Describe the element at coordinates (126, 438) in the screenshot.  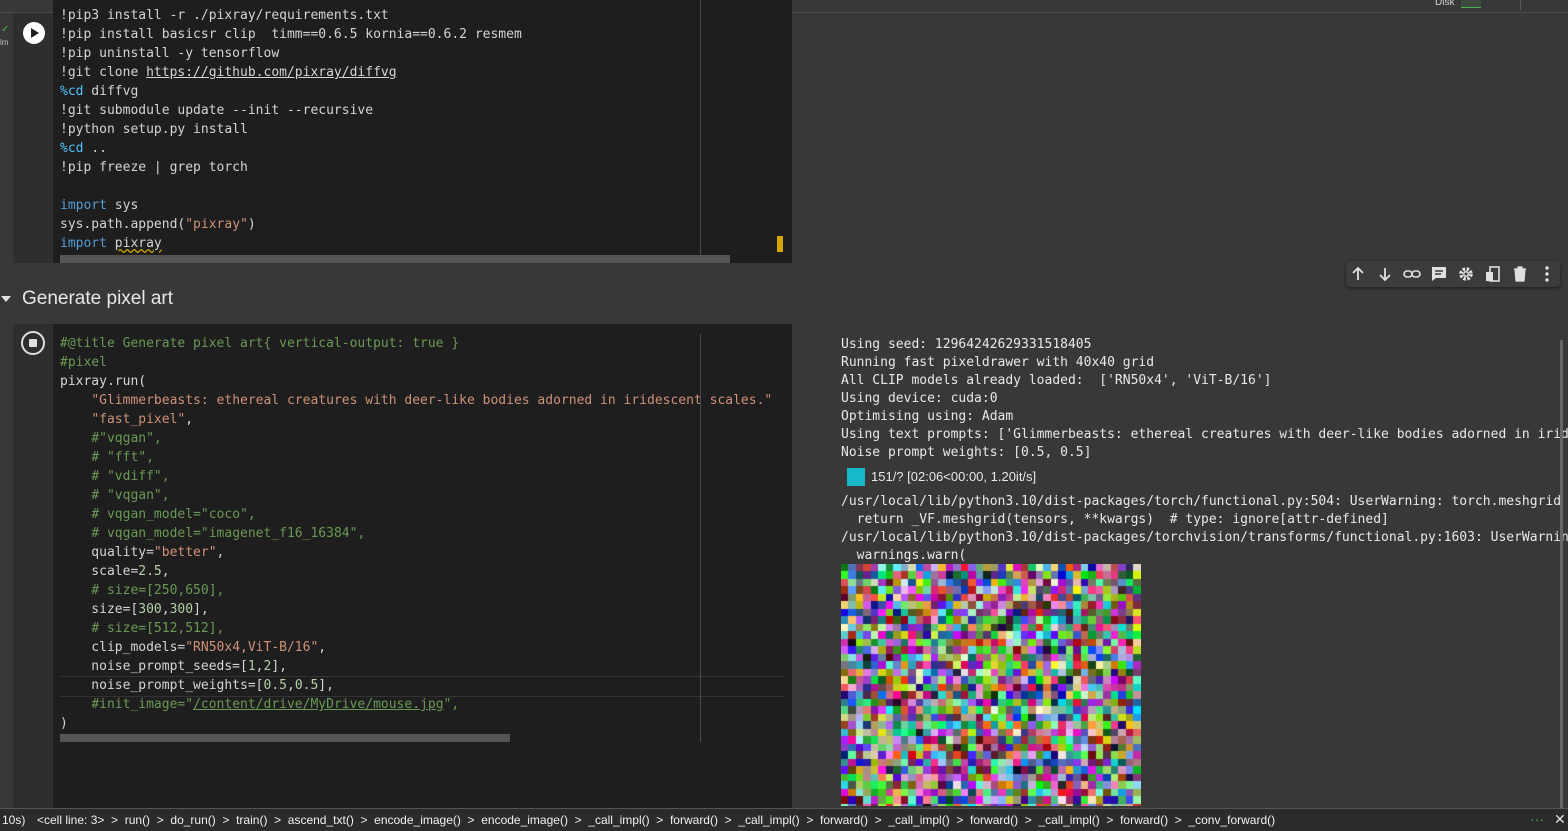
I see `code-token: #"vqgan",` at that location.